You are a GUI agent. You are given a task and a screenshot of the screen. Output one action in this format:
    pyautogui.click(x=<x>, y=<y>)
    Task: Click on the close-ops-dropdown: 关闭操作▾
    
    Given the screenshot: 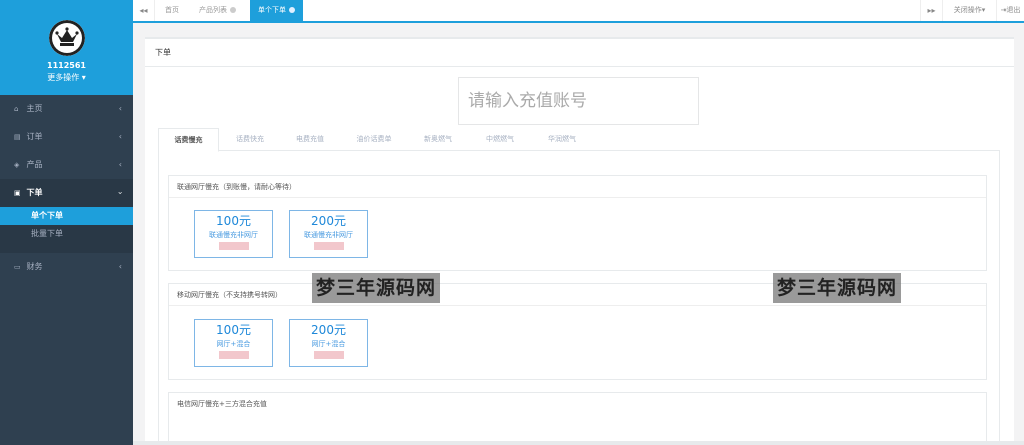 What is the action you would take?
    pyautogui.click(x=969, y=10)
    